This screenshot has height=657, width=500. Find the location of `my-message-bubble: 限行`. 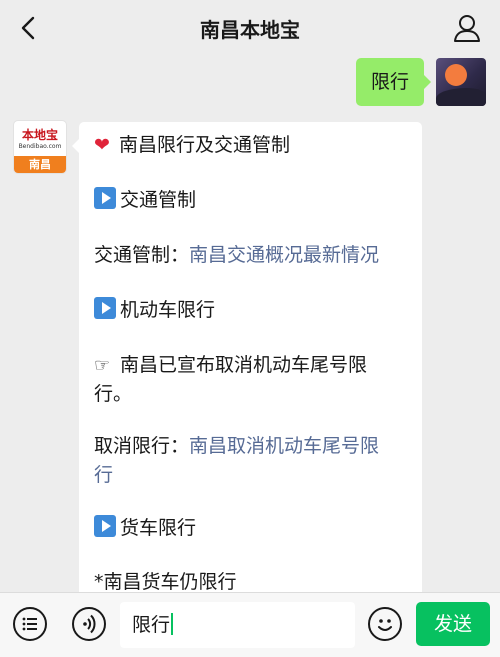

my-message-bubble: 限行 is located at coordinates (393, 82).